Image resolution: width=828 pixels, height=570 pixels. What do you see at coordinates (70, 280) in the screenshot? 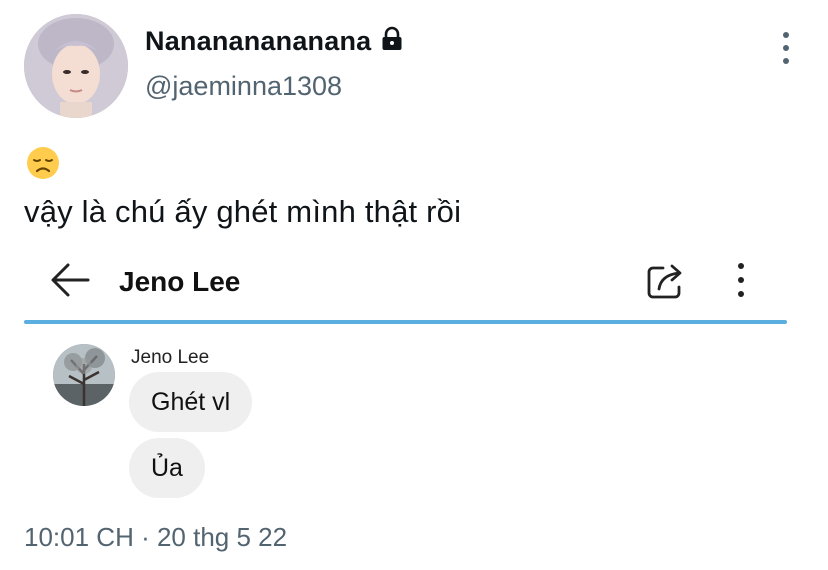
I see `back-arrow-icon` at bounding box center [70, 280].